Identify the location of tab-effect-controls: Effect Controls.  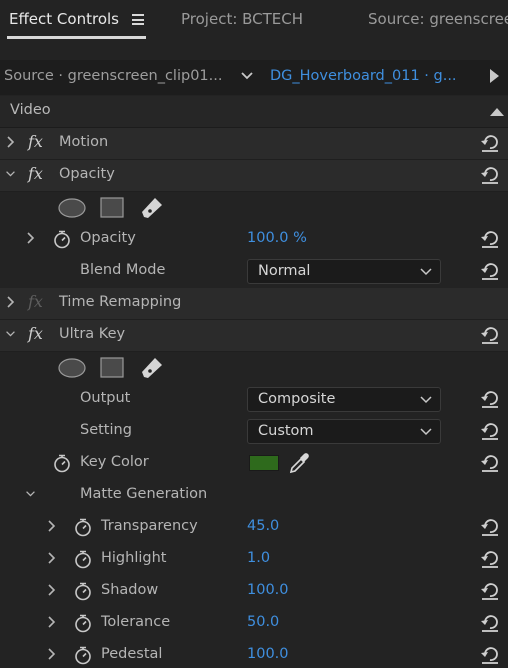
(64, 19).